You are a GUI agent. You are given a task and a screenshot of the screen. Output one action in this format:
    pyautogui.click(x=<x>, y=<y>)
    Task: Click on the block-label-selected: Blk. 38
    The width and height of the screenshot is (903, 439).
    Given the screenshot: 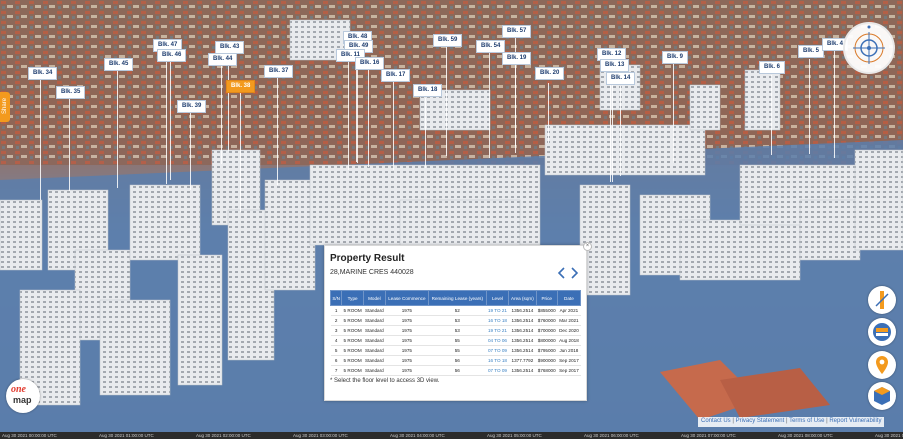 What is the action you would take?
    pyautogui.click(x=241, y=86)
    